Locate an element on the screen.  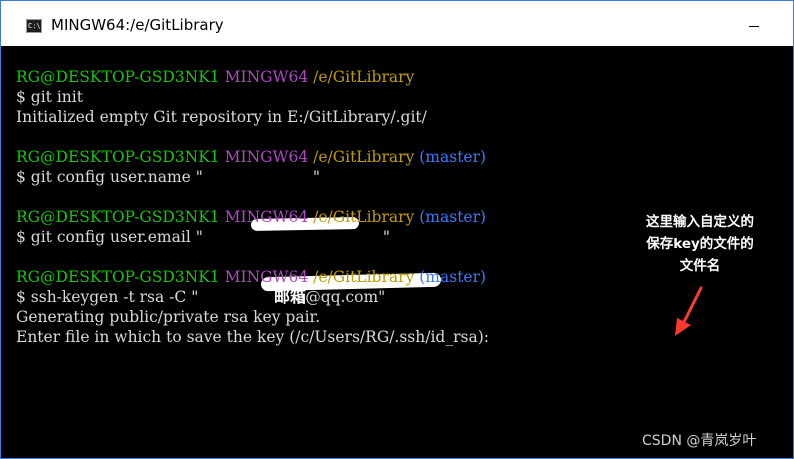
annotation-line: 这里输入自定义的 is located at coordinates (700, 222).